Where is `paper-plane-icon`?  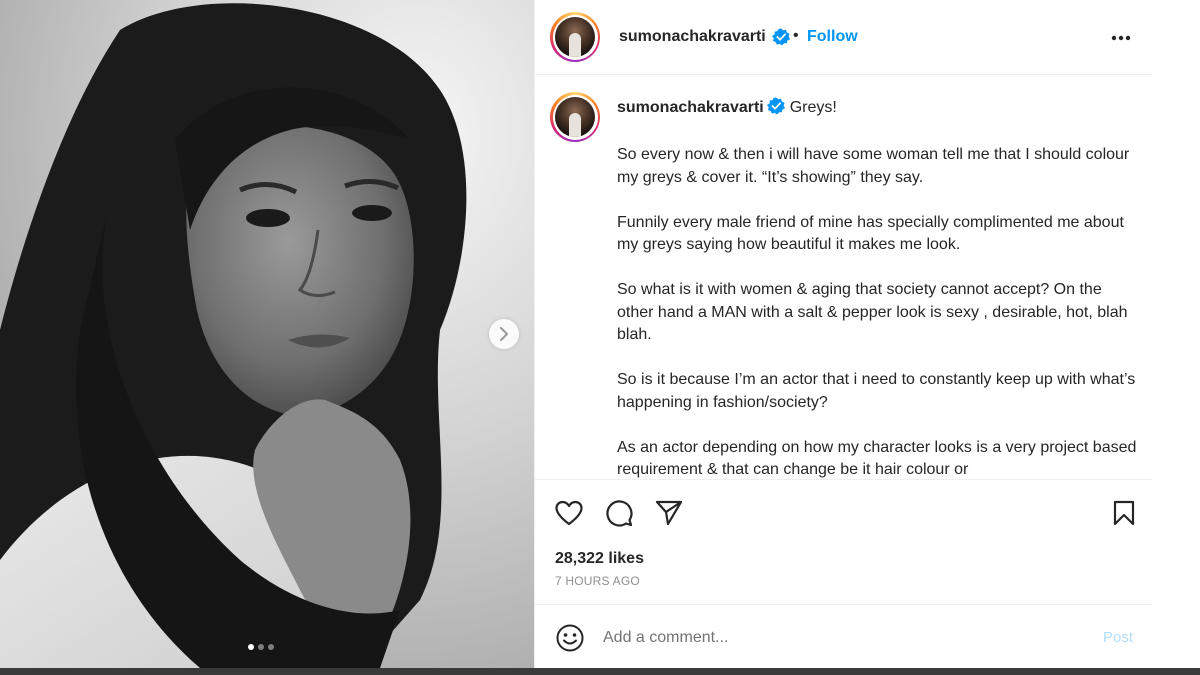
paper-plane-icon is located at coordinates (669, 513).